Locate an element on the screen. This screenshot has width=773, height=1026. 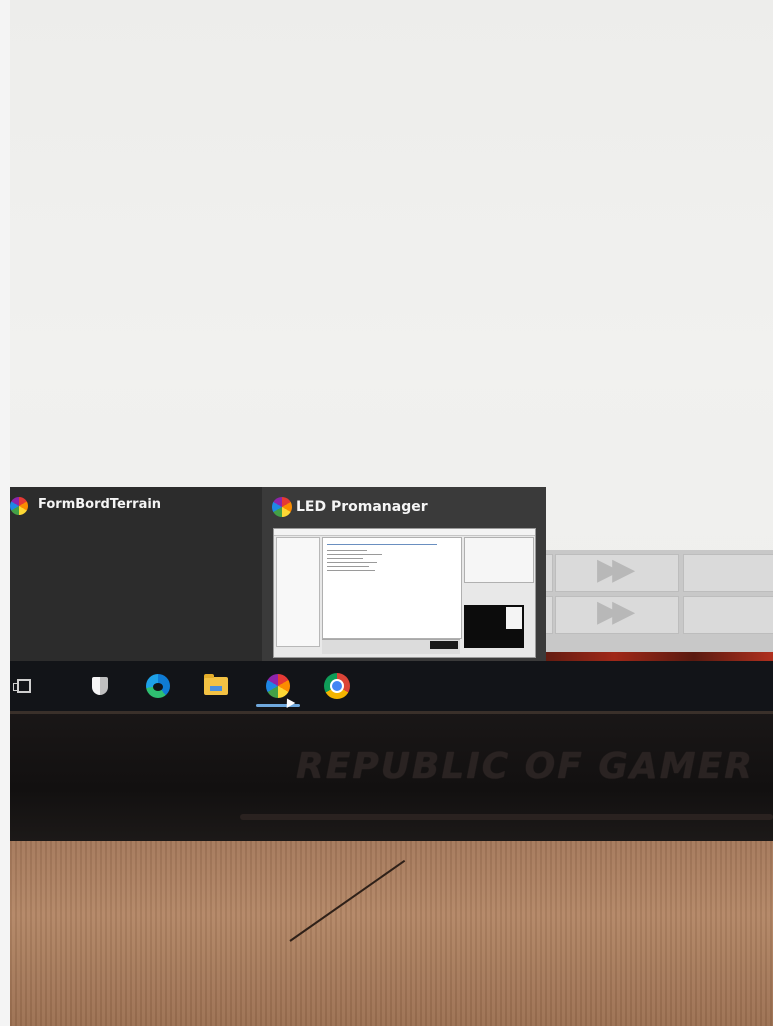
task-view-button is located at coordinates (24, 686).